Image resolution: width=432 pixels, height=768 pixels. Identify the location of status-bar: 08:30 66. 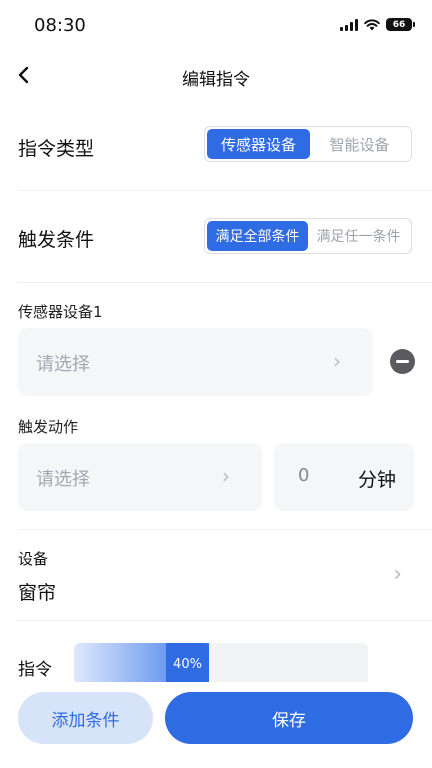
(216, 26).